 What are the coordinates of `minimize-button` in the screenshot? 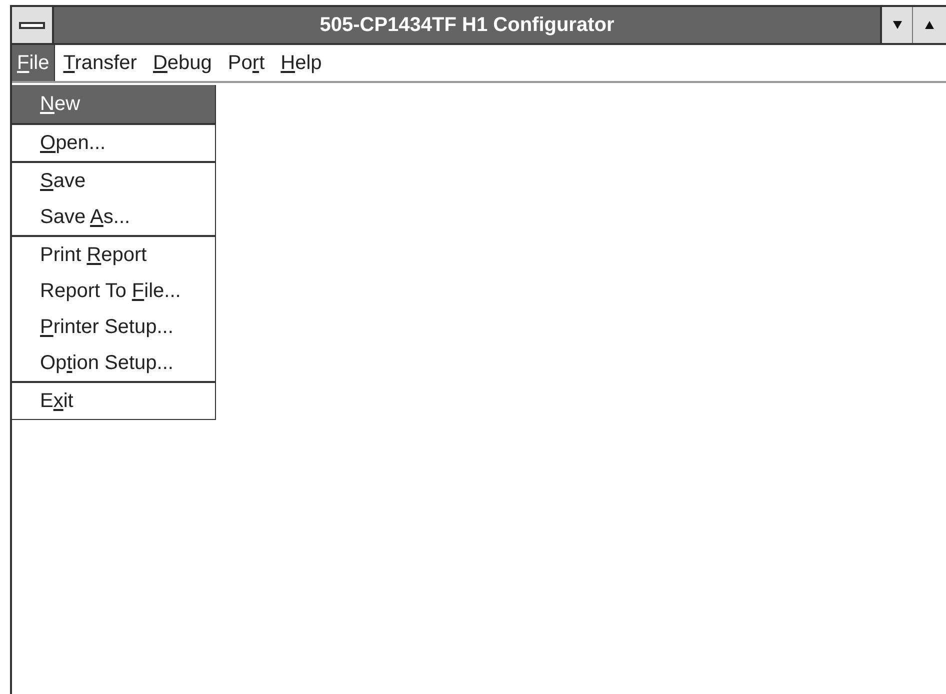 It's located at (896, 25).